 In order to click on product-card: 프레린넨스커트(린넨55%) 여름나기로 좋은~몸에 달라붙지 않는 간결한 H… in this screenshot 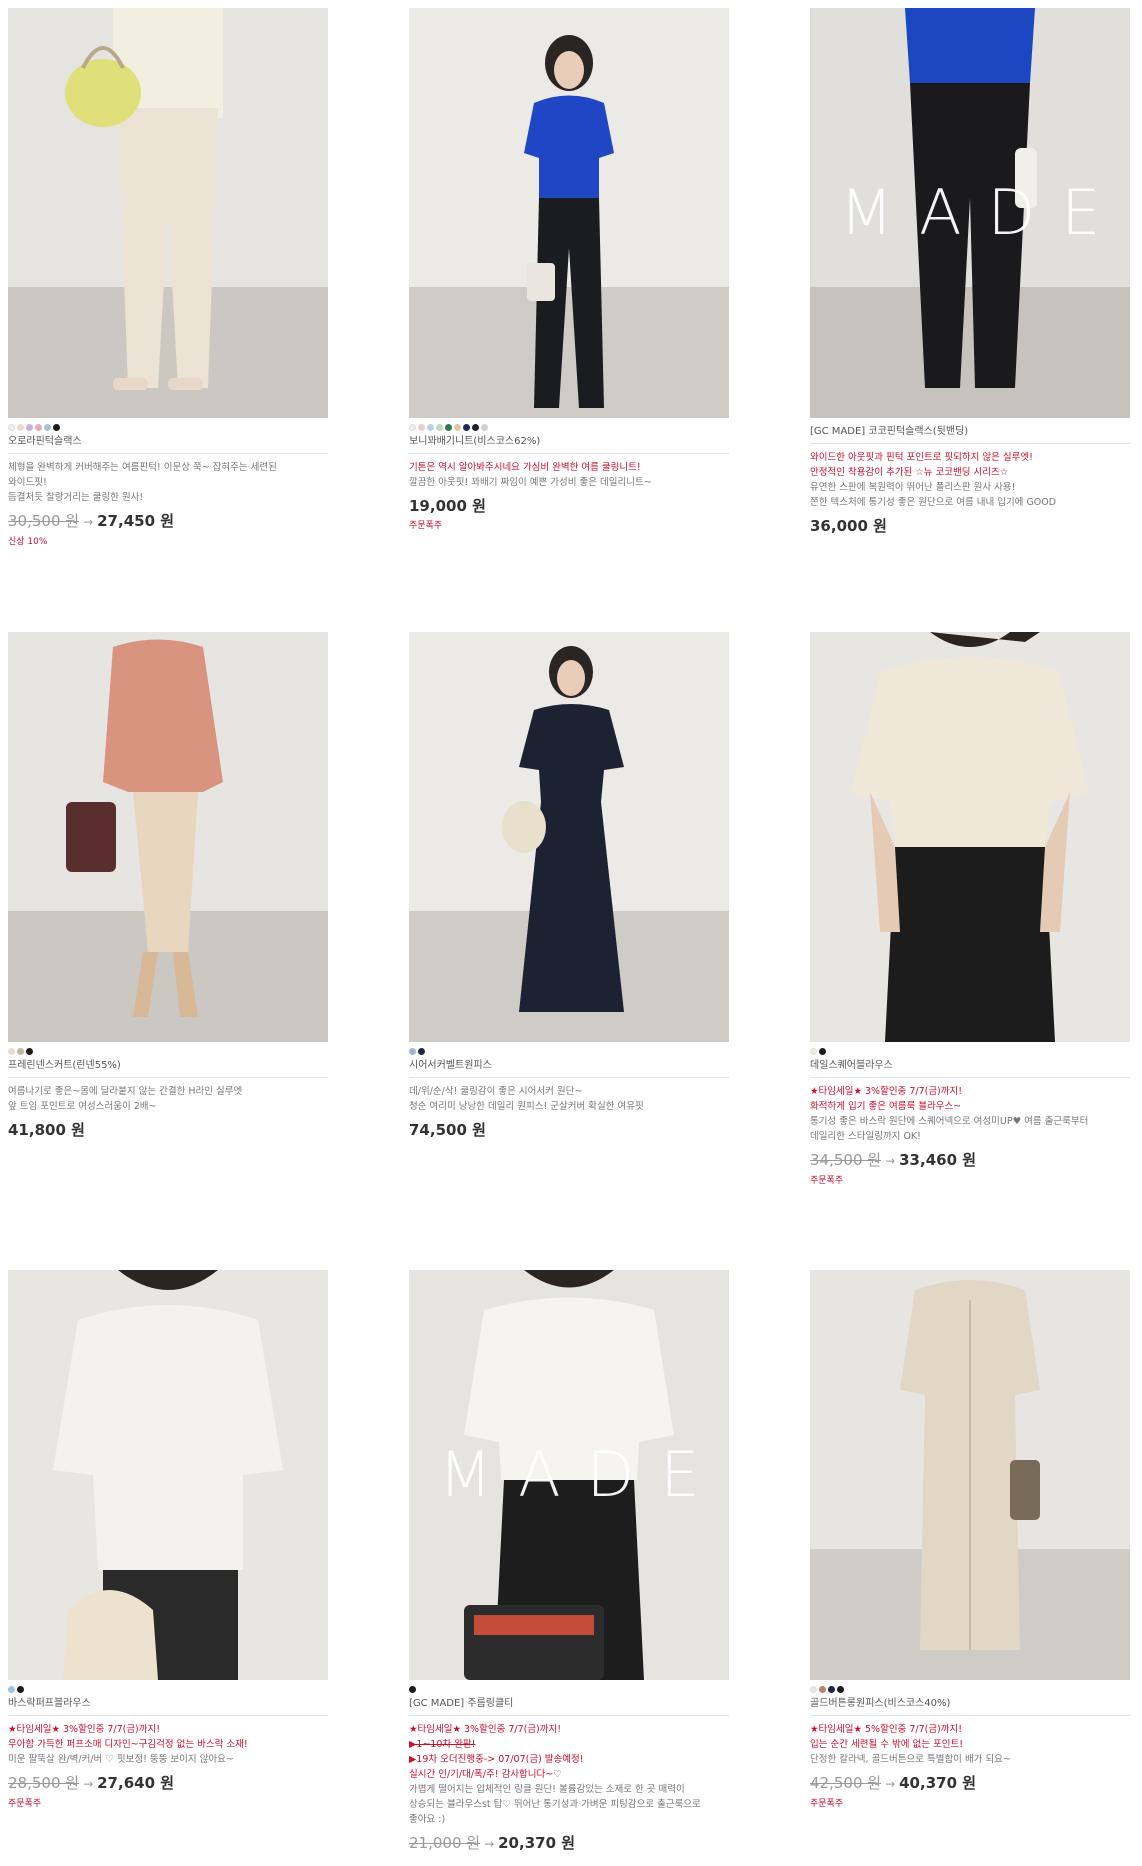, I will do `click(168, 886)`.